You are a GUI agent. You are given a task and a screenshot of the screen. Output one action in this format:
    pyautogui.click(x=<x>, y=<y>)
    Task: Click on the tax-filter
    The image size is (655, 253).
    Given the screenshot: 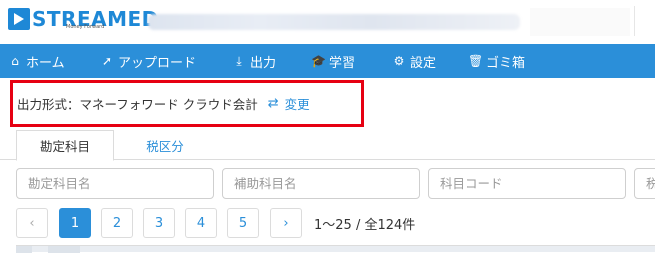 What is the action you would take?
    pyautogui.click(x=644, y=183)
    